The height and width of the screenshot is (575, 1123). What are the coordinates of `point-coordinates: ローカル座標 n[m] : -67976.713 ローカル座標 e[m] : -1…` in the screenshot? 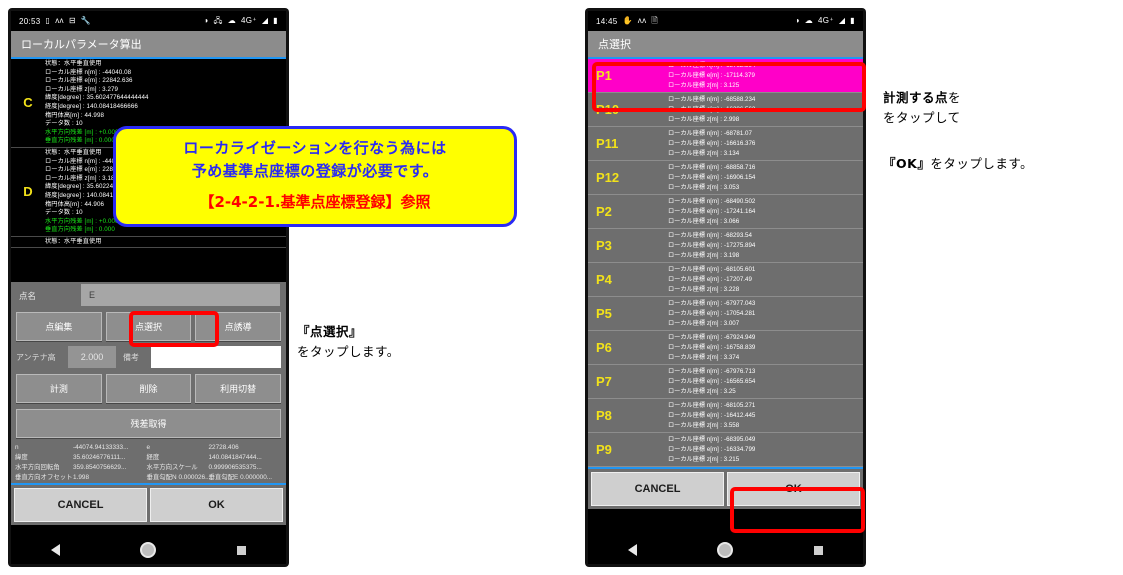 It's located at (765, 382).